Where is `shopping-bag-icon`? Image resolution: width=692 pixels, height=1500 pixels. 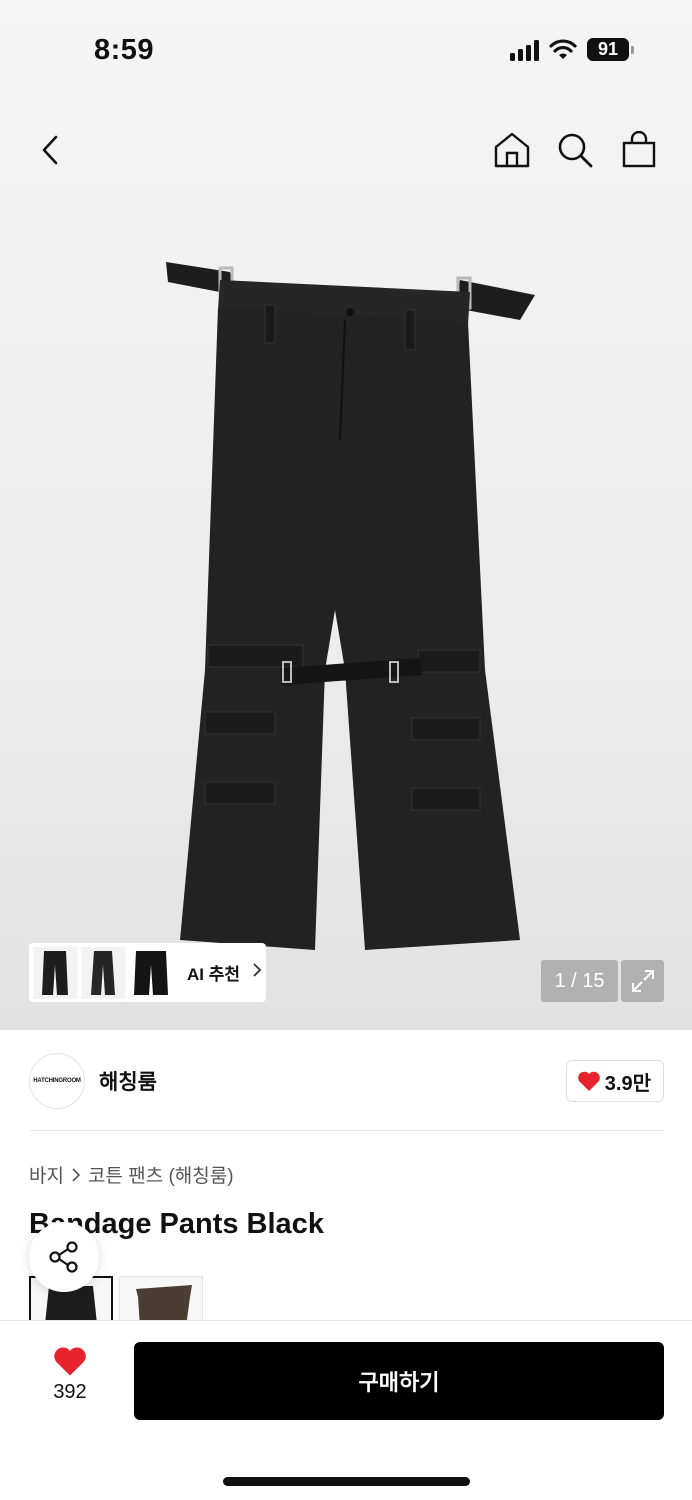
shopping-bag-icon is located at coordinates (639, 149).